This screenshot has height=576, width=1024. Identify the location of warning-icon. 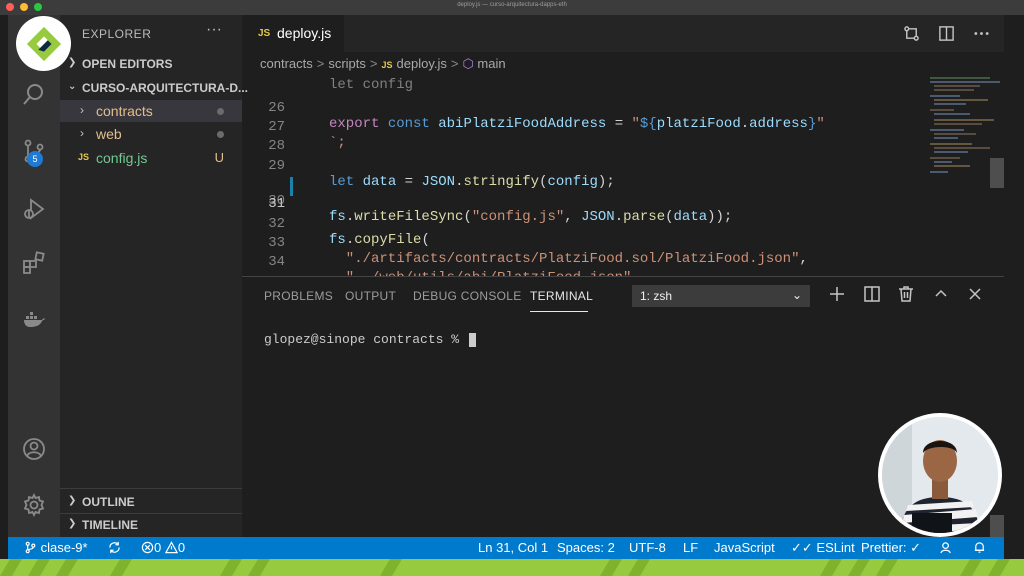
(171, 547).